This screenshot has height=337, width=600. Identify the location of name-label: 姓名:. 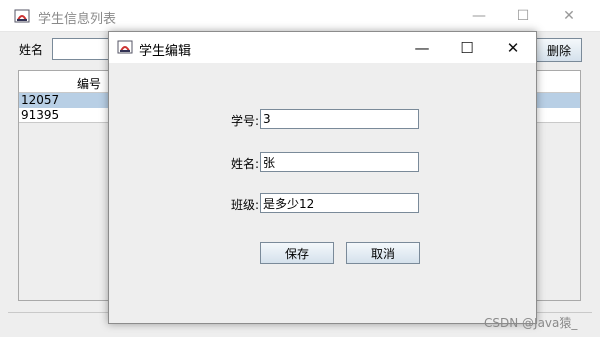
(244, 164).